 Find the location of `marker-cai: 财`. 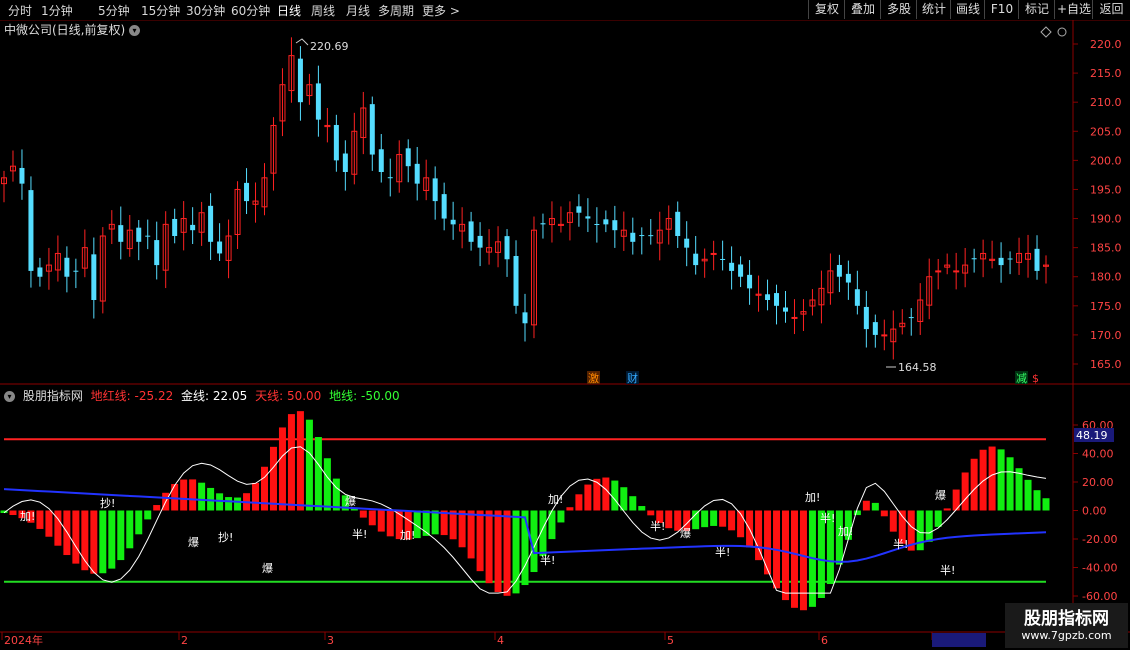

marker-cai: 财 is located at coordinates (632, 378).